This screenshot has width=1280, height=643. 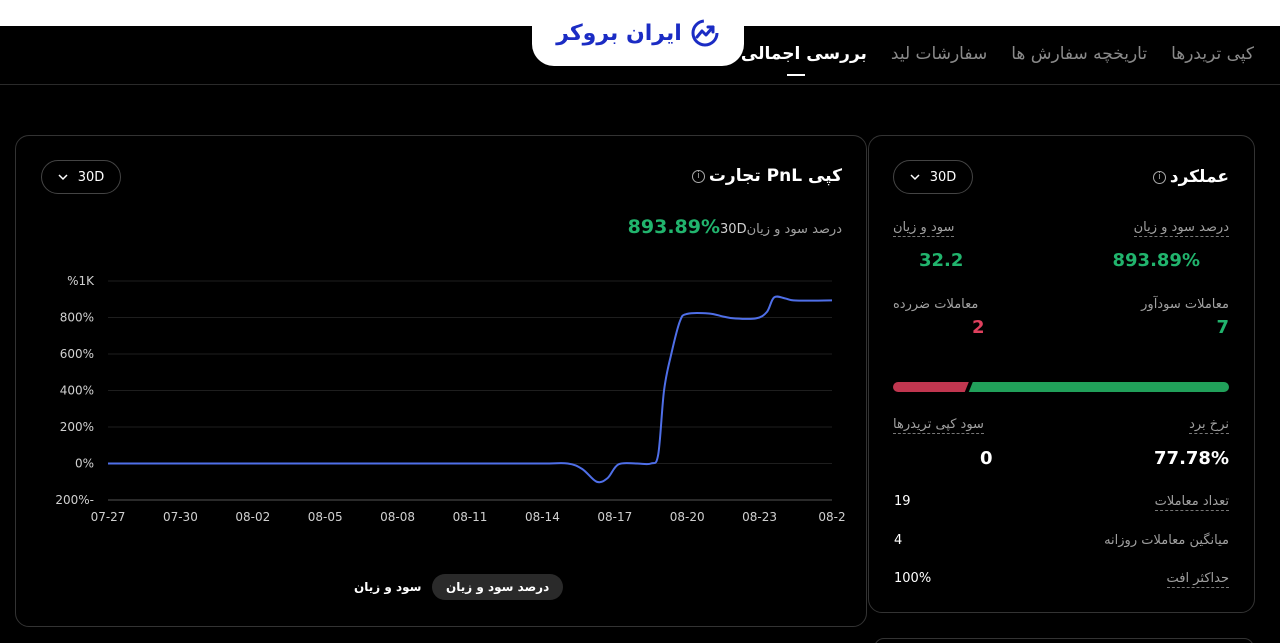 What do you see at coordinates (180, 517) in the screenshot?
I see `x-tick-label: 07-30` at bounding box center [180, 517].